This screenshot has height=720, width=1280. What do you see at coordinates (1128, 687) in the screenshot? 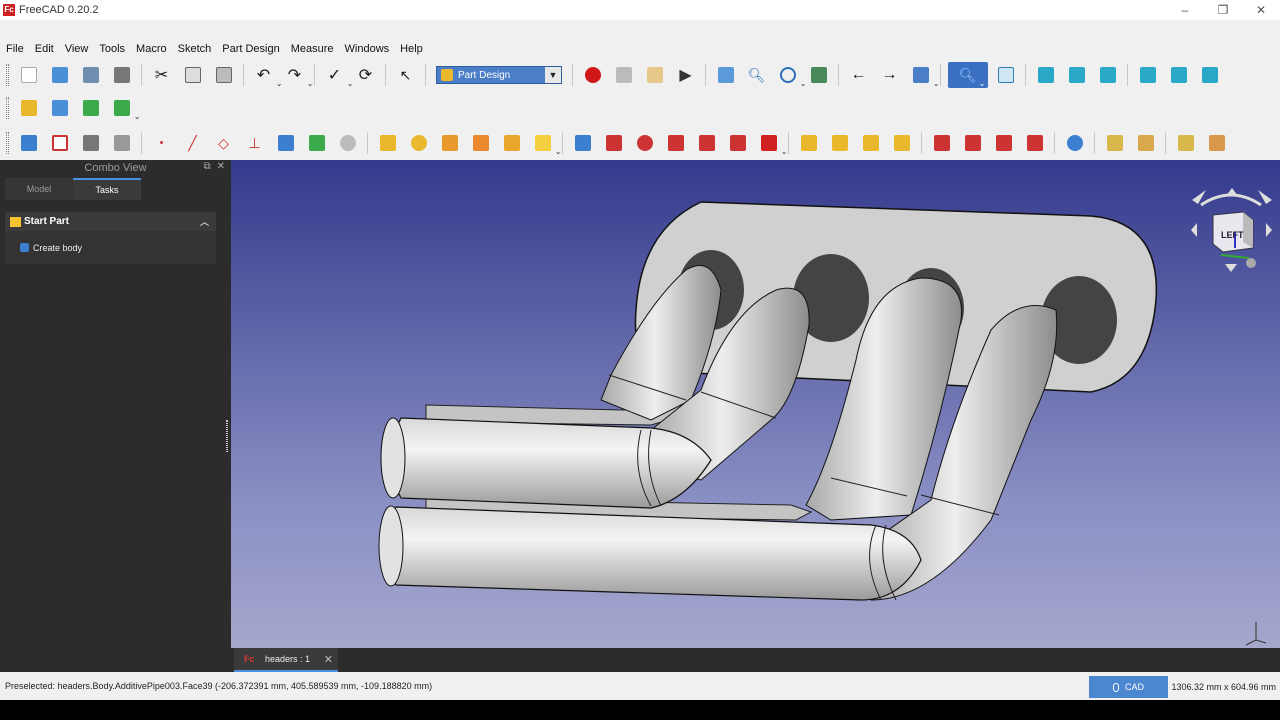
I see `navigation-style-button: CAD` at bounding box center [1128, 687].